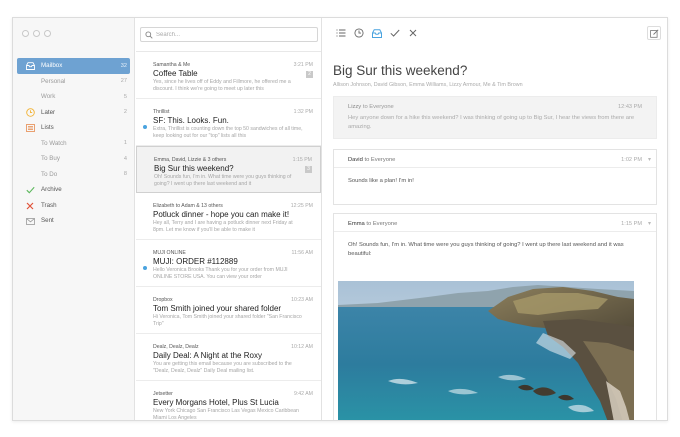  I want to click on compose-icon, so click(654, 33).